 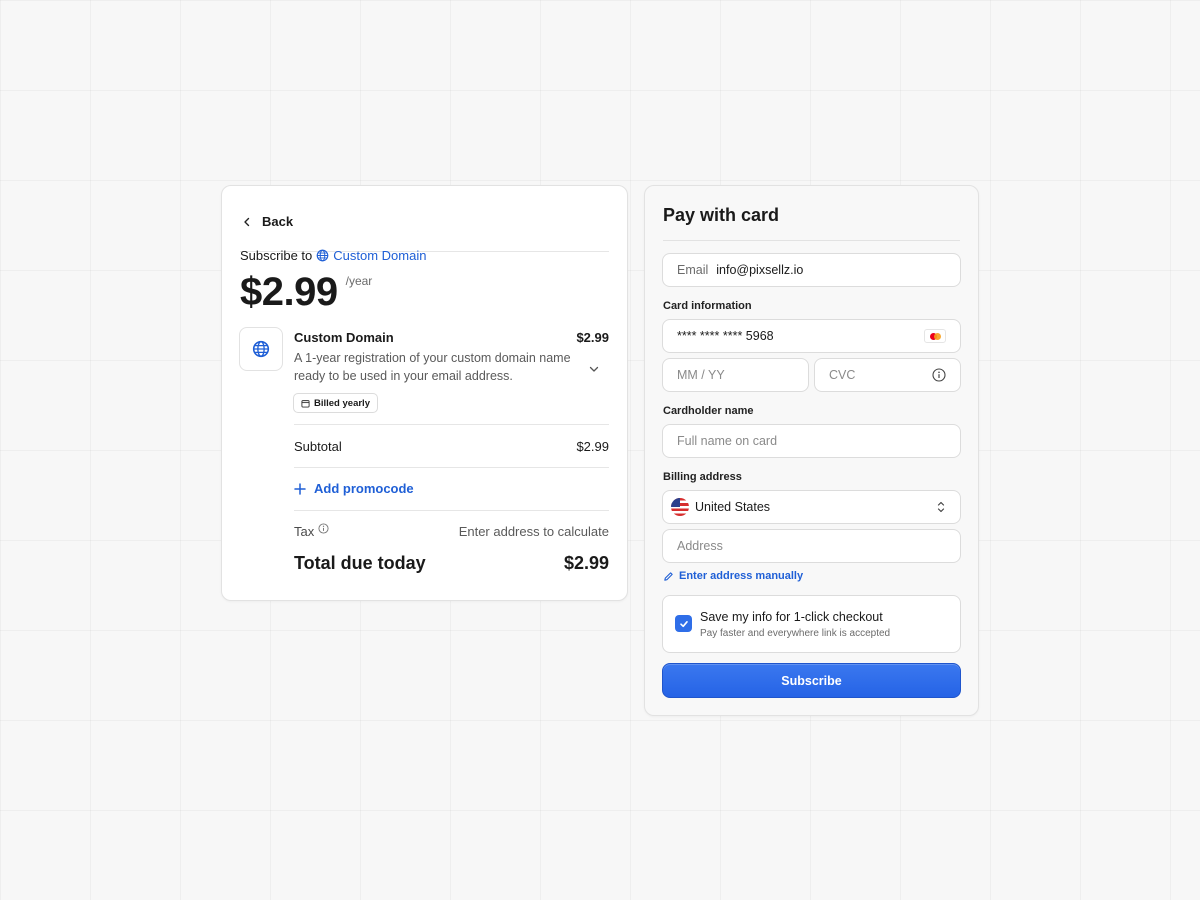 What do you see at coordinates (760, 270) in the screenshot?
I see `email-value: info@pixsellz.io` at bounding box center [760, 270].